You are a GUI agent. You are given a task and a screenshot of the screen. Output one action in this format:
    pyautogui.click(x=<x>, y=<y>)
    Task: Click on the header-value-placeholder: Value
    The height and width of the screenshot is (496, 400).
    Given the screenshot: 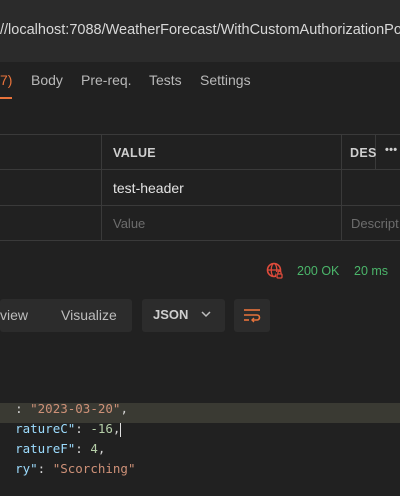 What is the action you would take?
    pyautogui.click(x=129, y=223)
    